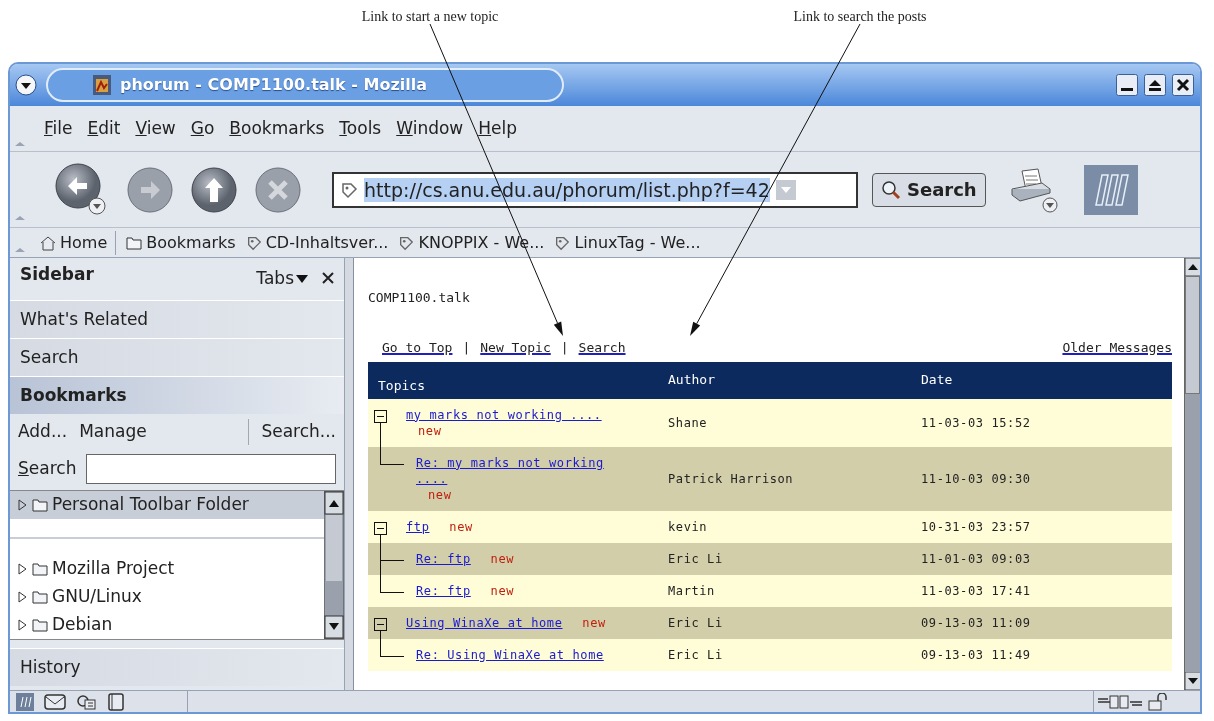 The height and width of the screenshot is (721, 1214). What do you see at coordinates (360, 128) in the screenshot?
I see `menu-item: Tools` at bounding box center [360, 128].